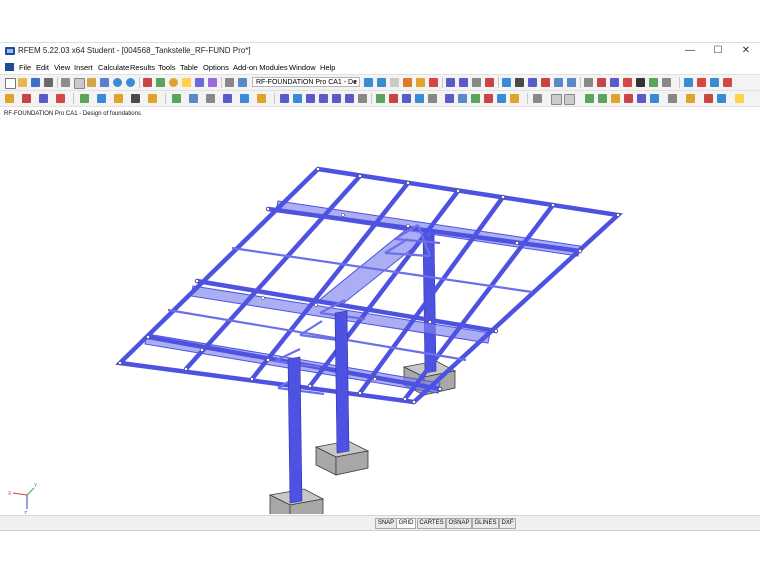 The width and height of the screenshot is (760, 570). Describe the element at coordinates (135, 98) in the screenshot. I see `hinge-icon` at that location.